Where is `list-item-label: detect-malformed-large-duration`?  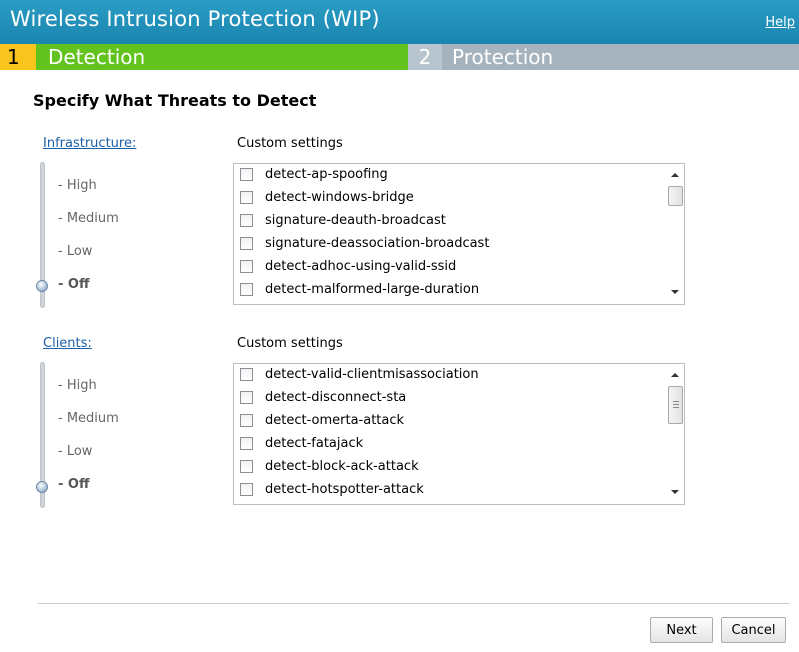 list-item-label: detect-malformed-large-duration is located at coordinates (372, 289).